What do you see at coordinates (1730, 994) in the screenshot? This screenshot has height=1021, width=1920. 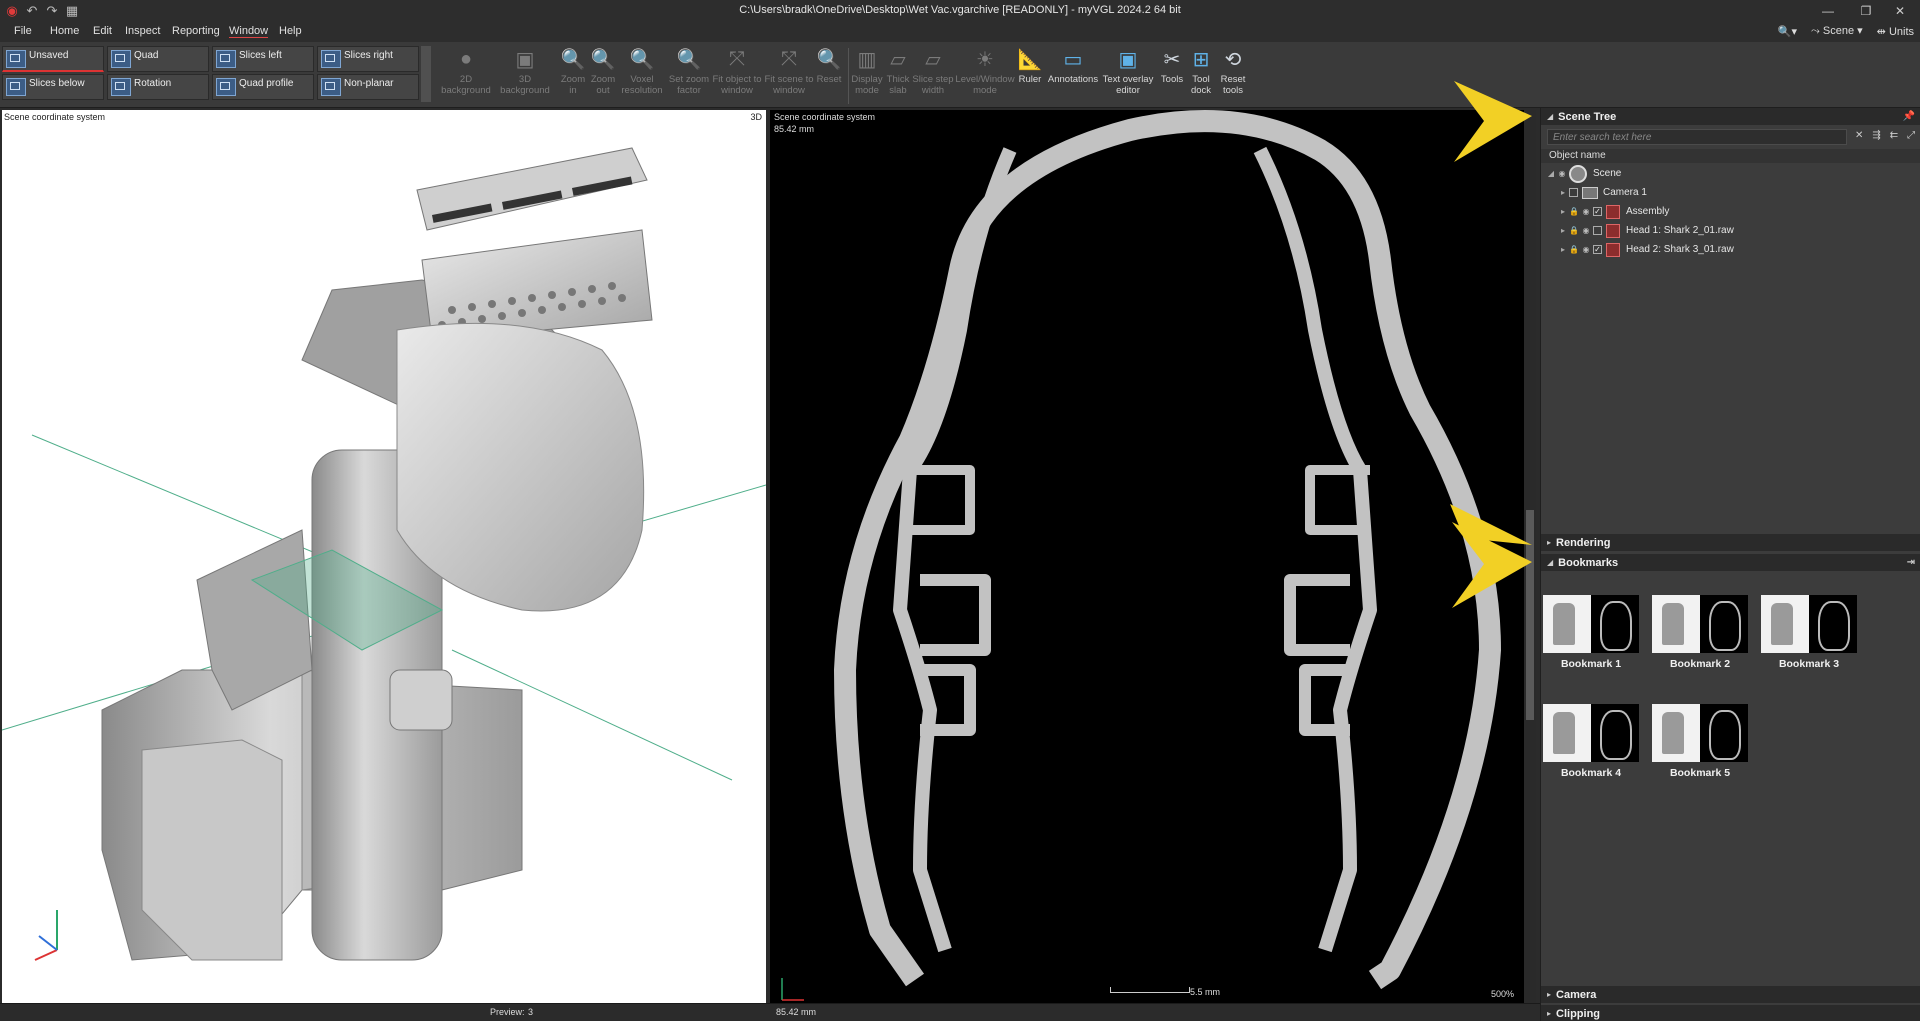 I see `camera-section-header: ▸ Camera` at bounding box center [1730, 994].